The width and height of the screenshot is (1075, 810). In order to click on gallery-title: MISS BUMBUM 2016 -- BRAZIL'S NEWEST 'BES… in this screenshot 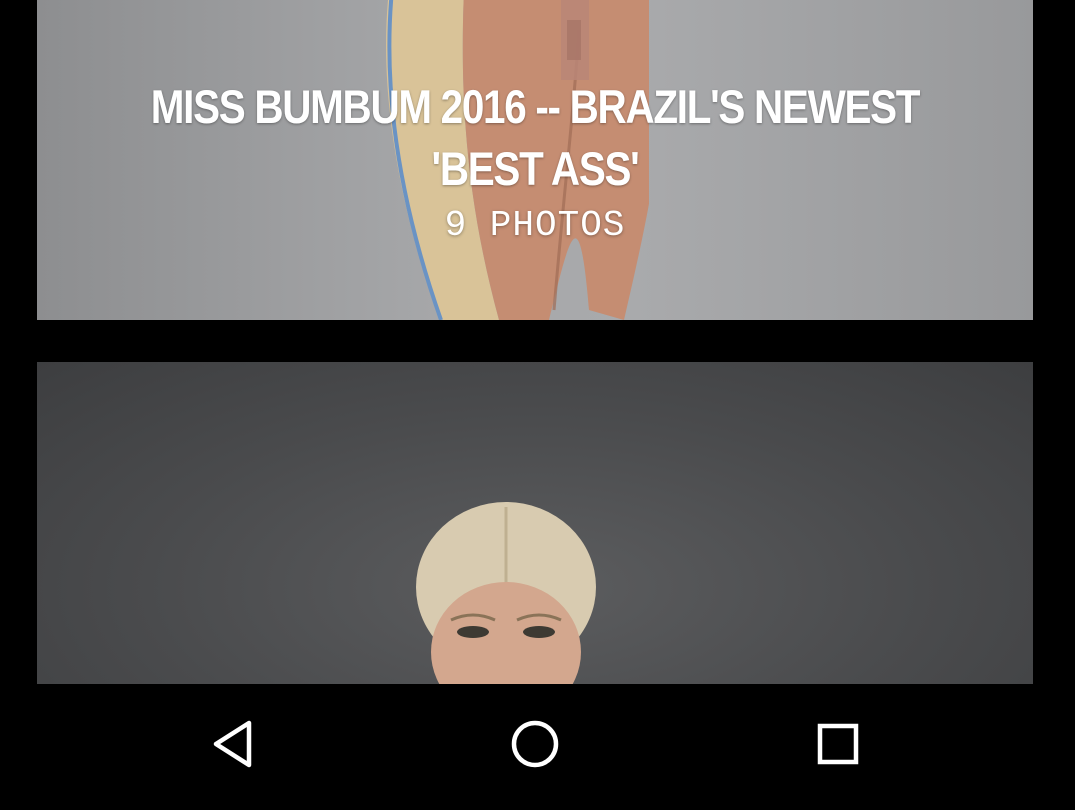, I will do `click(535, 137)`.